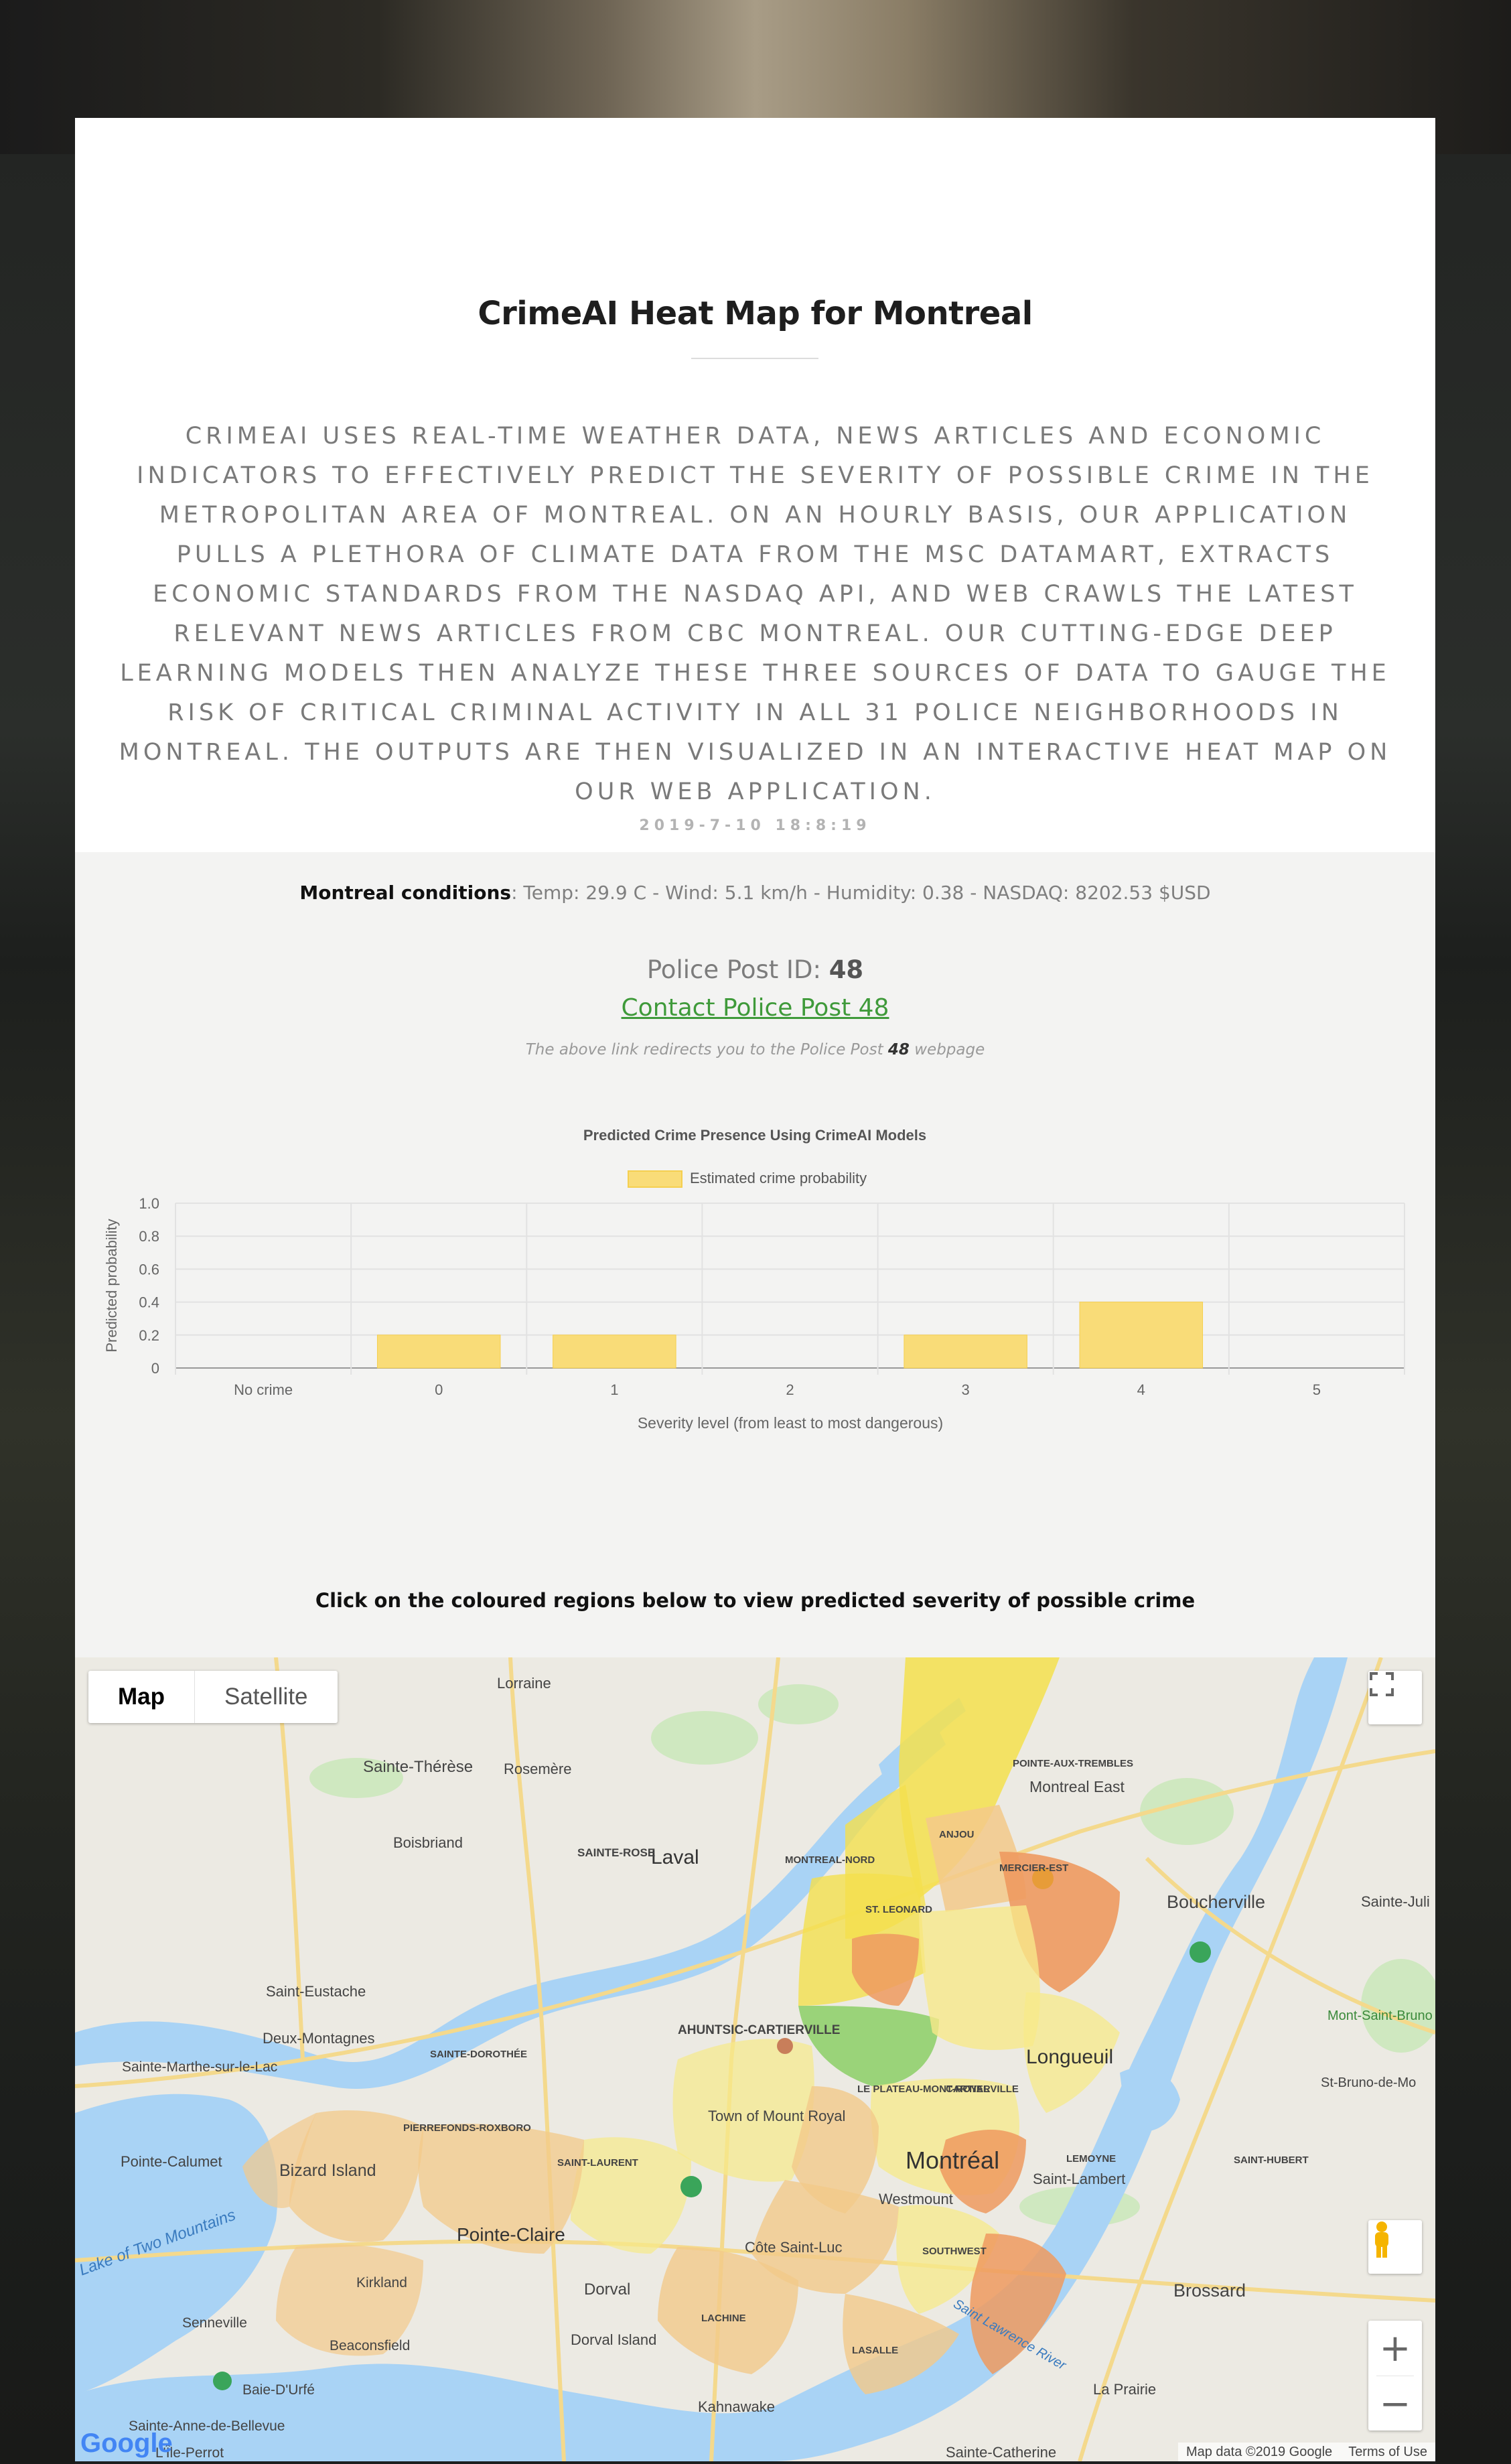 Image resolution: width=1511 pixels, height=2464 pixels. What do you see at coordinates (1091, 2159) in the screenshot?
I see `label-lemoyne: LEMOYNE` at bounding box center [1091, 2159].